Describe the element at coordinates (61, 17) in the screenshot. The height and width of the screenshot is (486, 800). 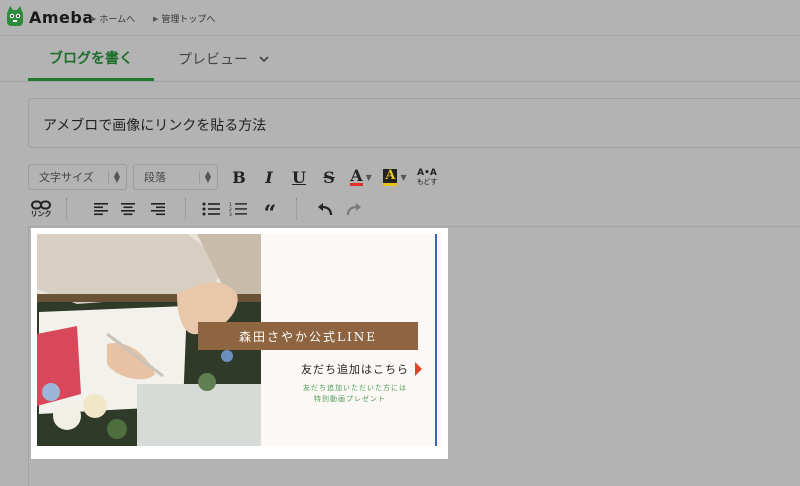
I see `logo-text: Ameba` at that location.